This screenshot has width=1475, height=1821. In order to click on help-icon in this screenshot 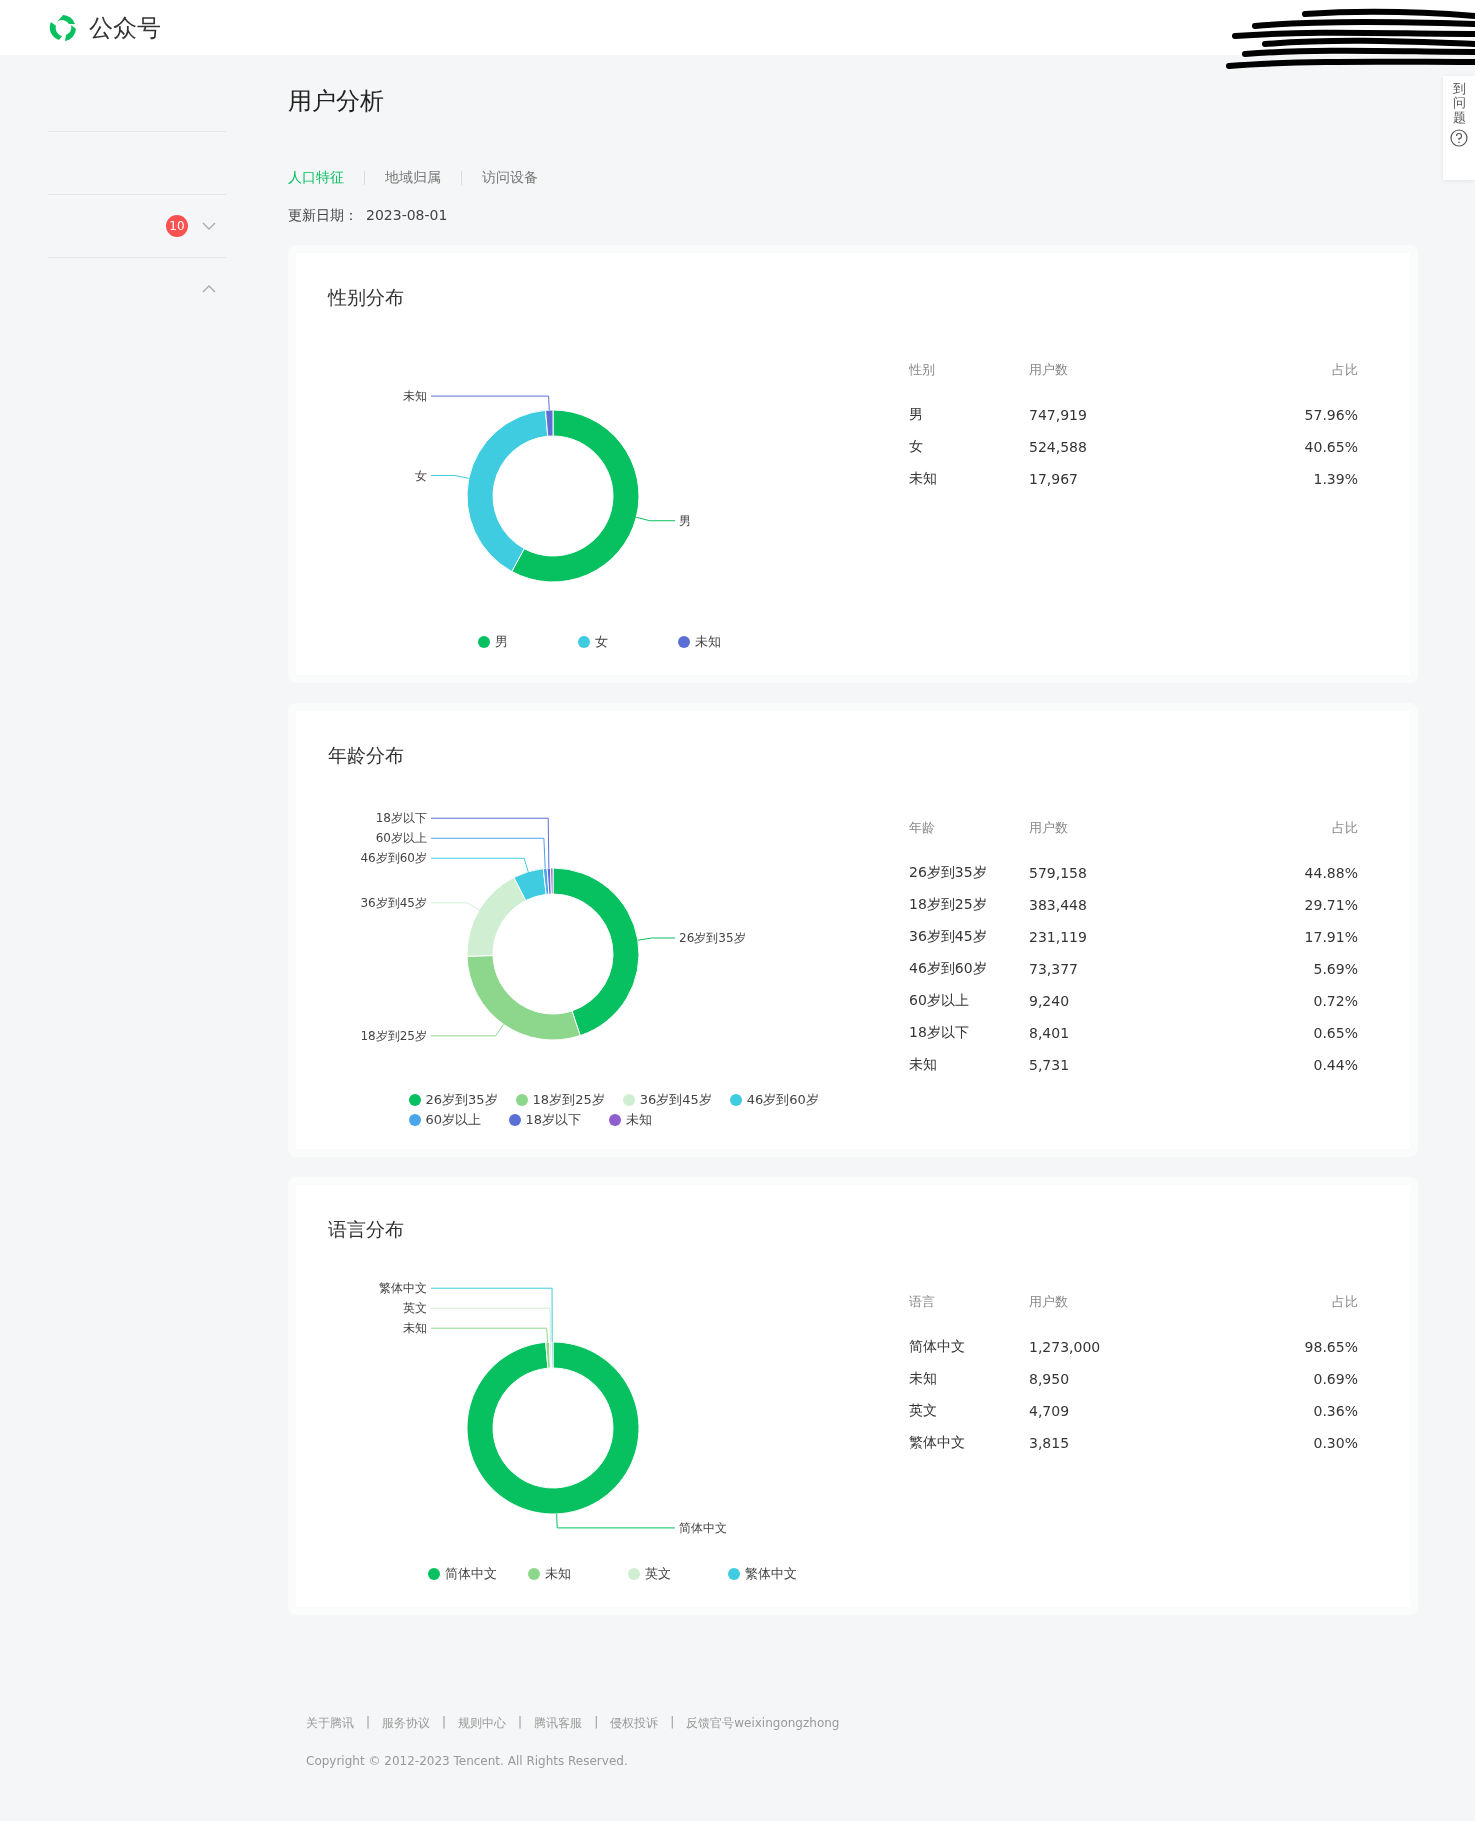, I will do `click(1459, 137)`.